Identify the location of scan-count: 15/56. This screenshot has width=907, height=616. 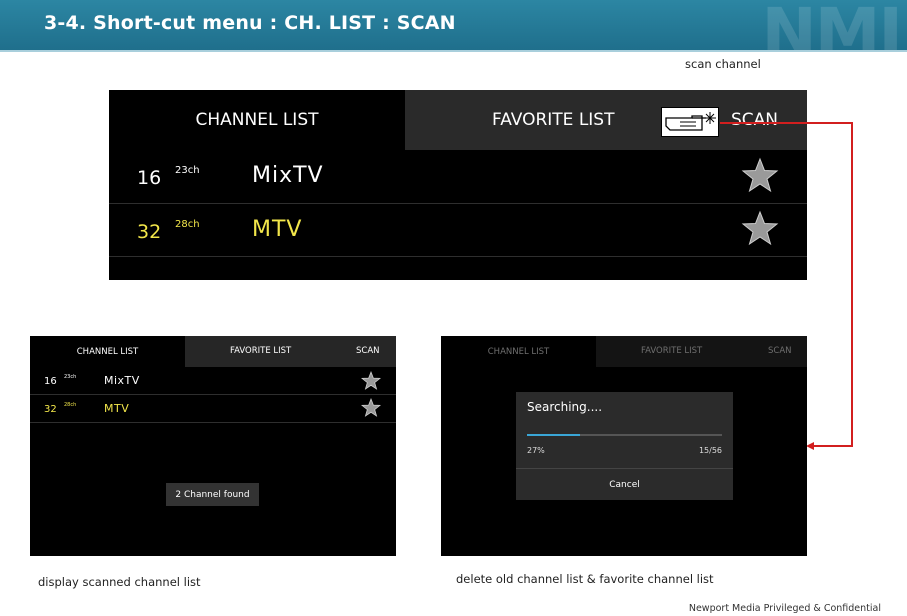
(710, 450).